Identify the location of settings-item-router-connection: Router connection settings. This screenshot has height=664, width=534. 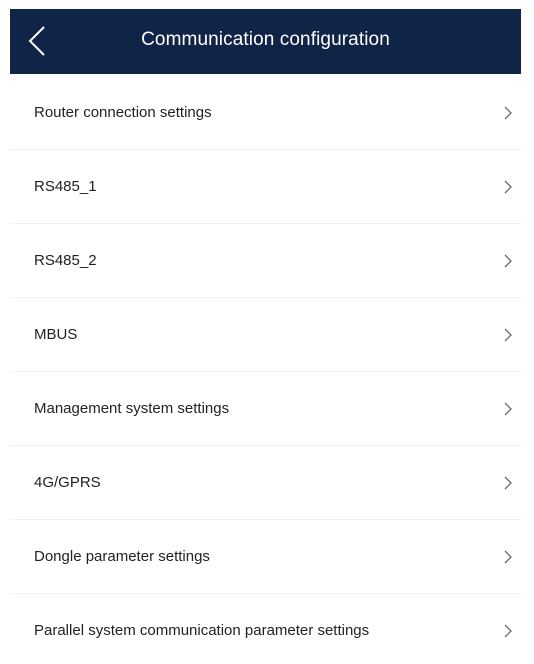
(265, 113).